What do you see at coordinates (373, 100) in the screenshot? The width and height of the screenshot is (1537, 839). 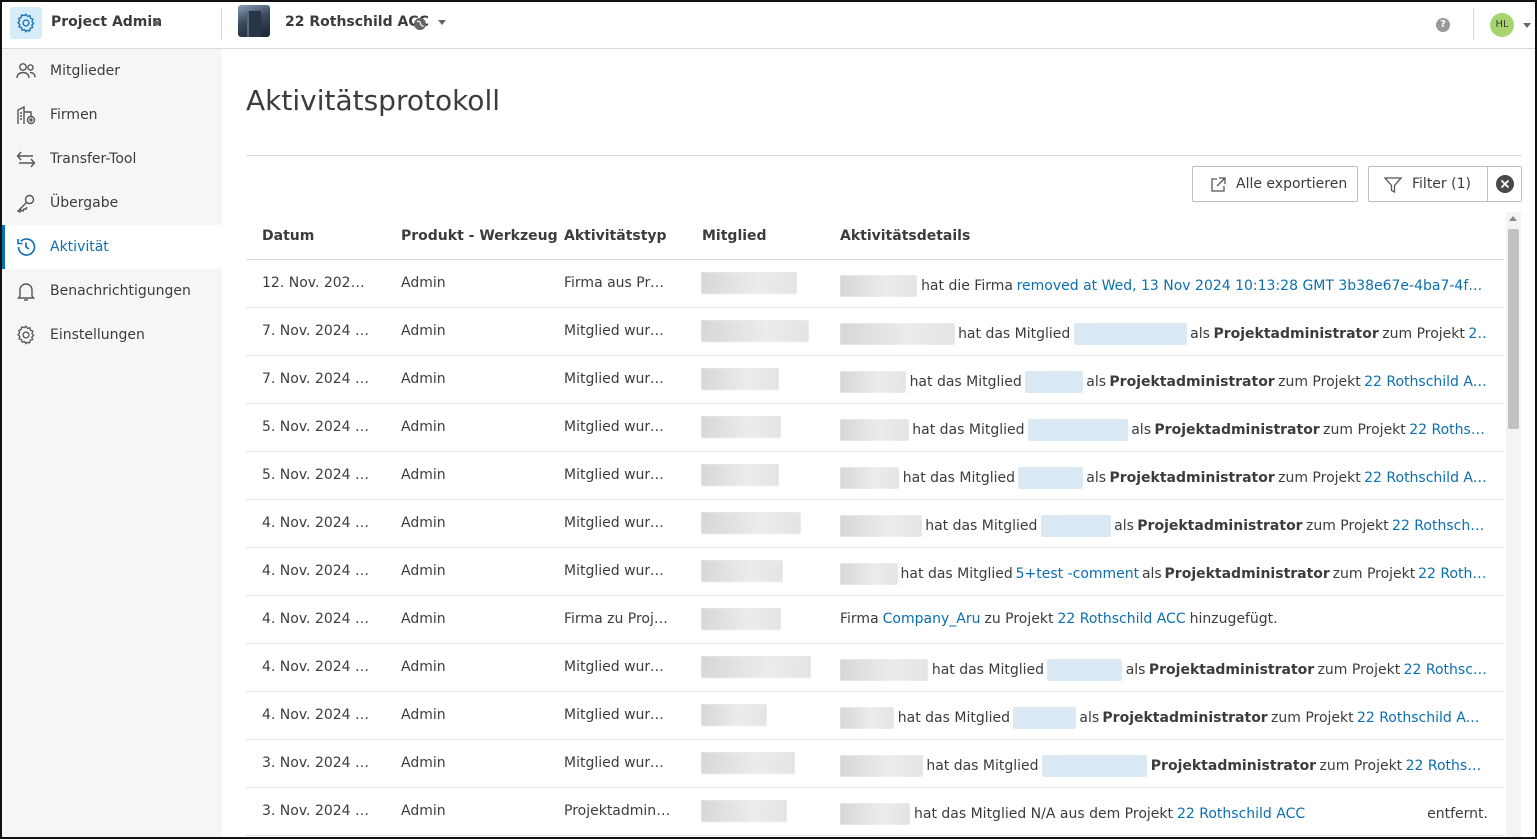 I see `page-title: Aktivitätsprotokoll` at bounding box center [373, 100].